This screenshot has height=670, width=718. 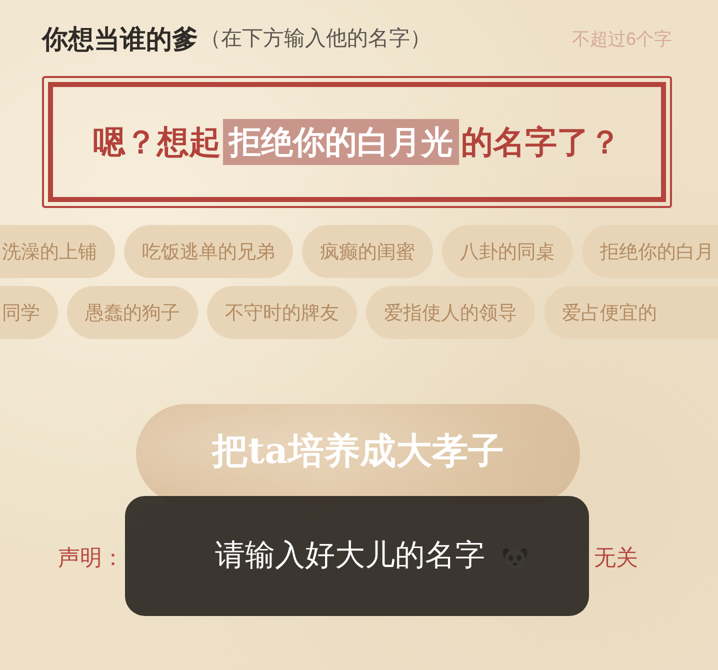 I want to click on prompt-text: 的名字了？, so click(x=541, y=142).